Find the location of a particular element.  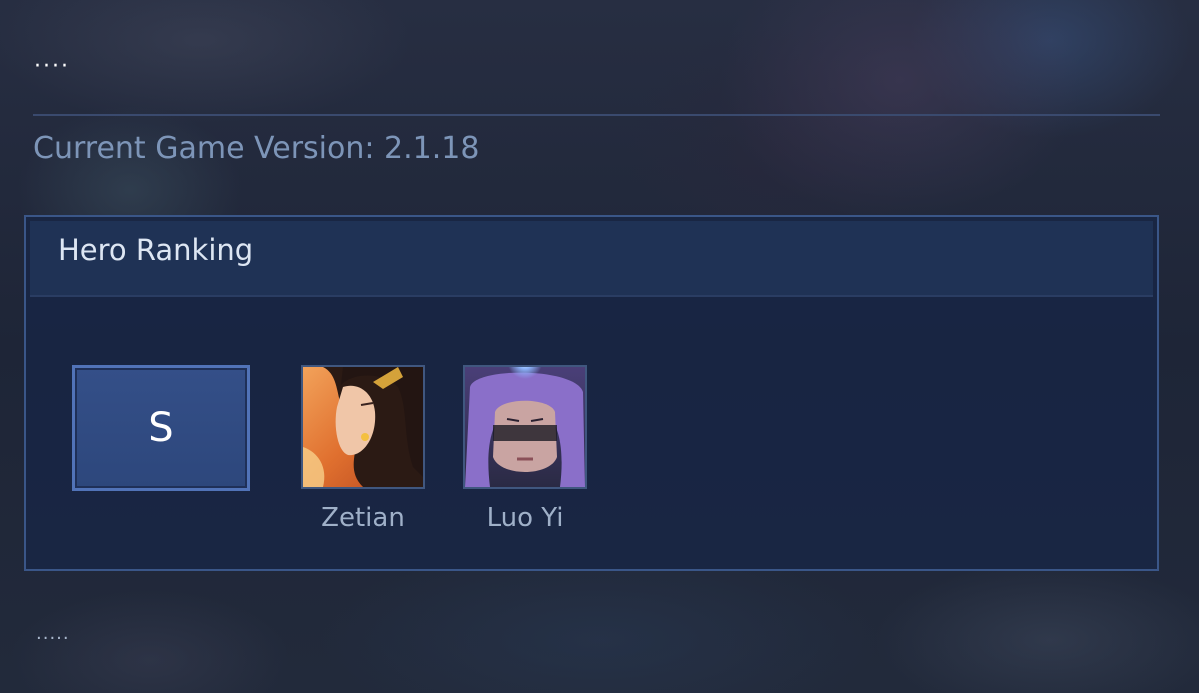

panel-title: Hero Ranking is located at coordinates (156, 250).